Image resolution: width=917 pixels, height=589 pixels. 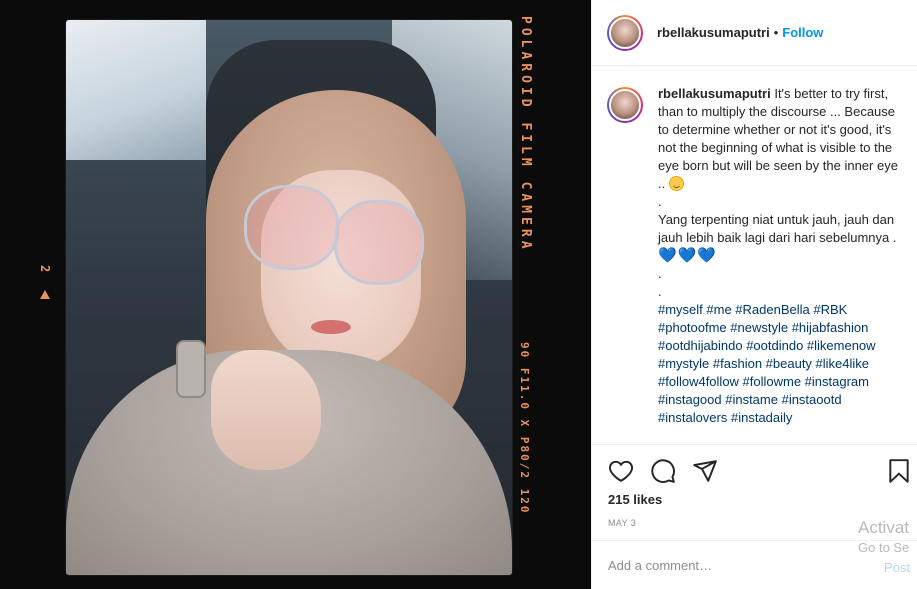 What do you see at coordinates (625, 32) in the screenshot?
I see `avatar` at bounding box center [625, 32].